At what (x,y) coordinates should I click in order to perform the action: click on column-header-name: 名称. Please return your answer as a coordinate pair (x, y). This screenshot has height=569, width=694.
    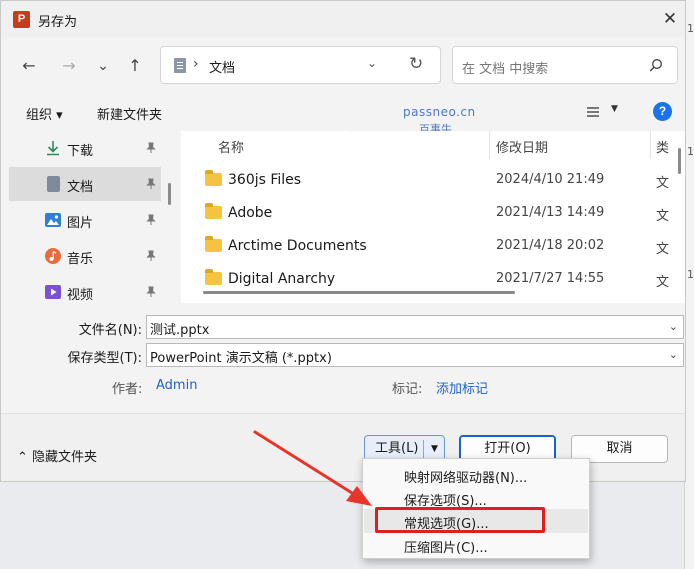
    Looking at the image, I should click on (231, 146).